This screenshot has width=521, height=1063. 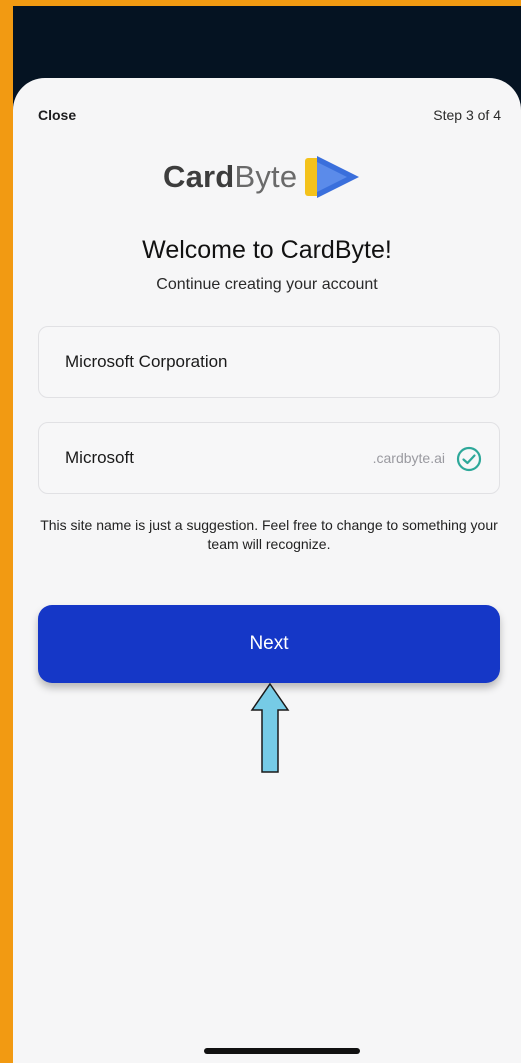 I want to click on page-title: Welcome to CardByte!, so click(x=267, y=250).